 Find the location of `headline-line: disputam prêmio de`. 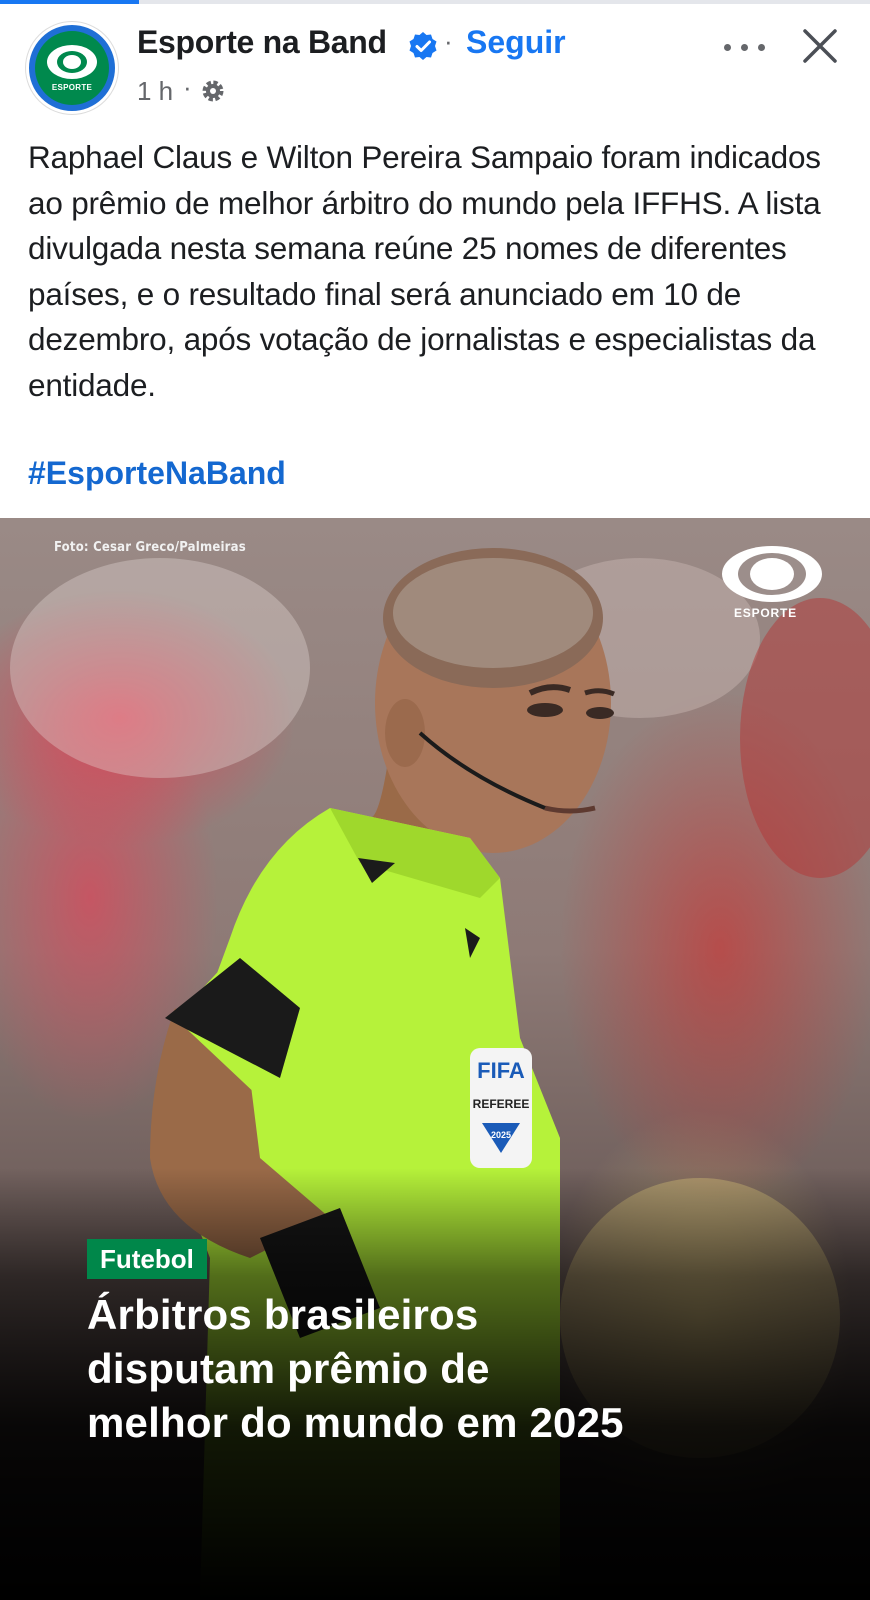

headline-line: disputam prêmio de is located at coordinates (288, 1368).